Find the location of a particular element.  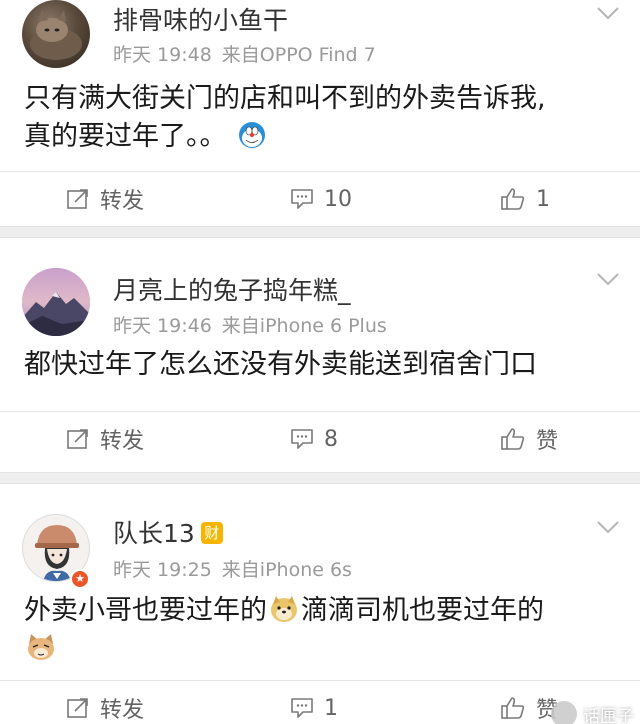

comment-button: 10 is located at coordinates (321, 199).